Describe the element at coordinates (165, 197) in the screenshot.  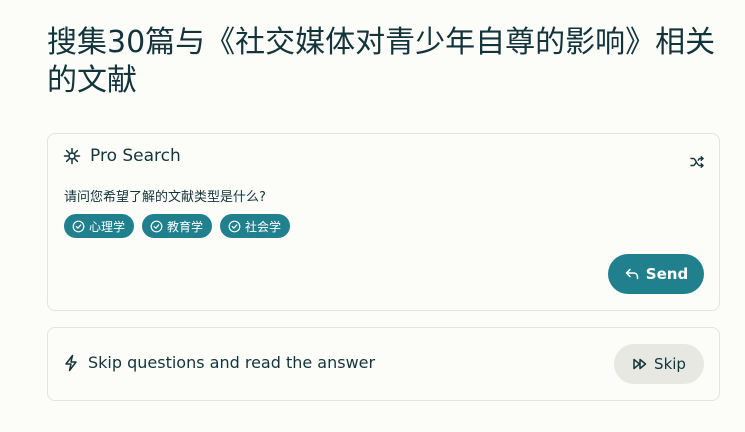
I see `question-text: 请问您希望了解的文献类型是什么?` at that location.